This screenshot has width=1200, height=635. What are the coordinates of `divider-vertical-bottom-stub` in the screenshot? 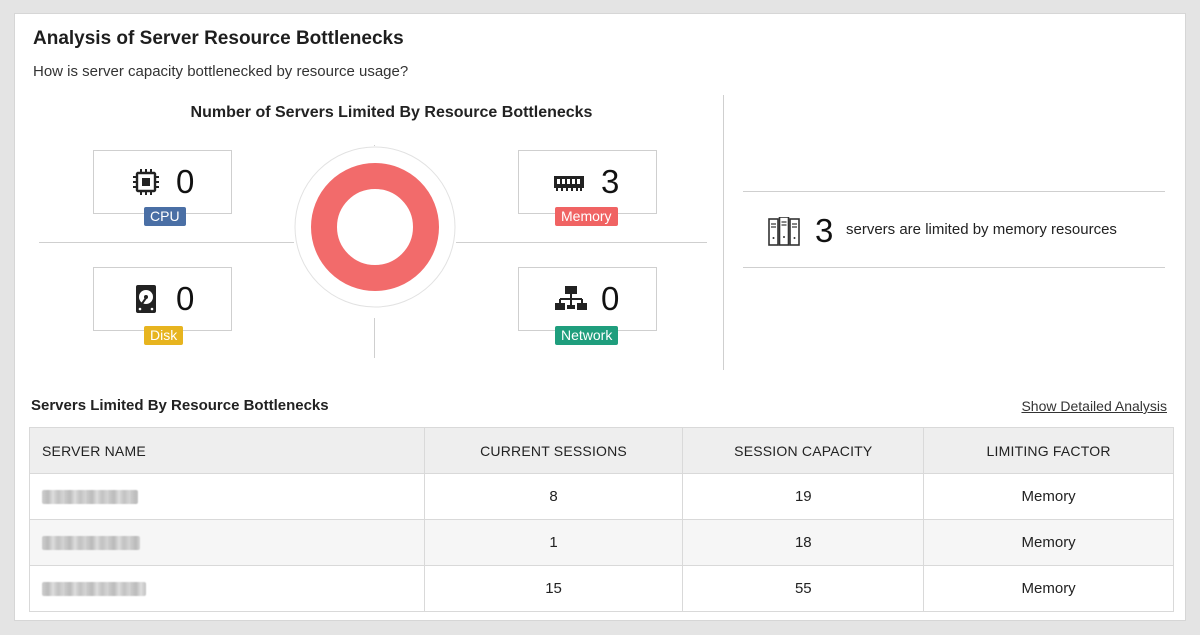 It's located at (374, 338).